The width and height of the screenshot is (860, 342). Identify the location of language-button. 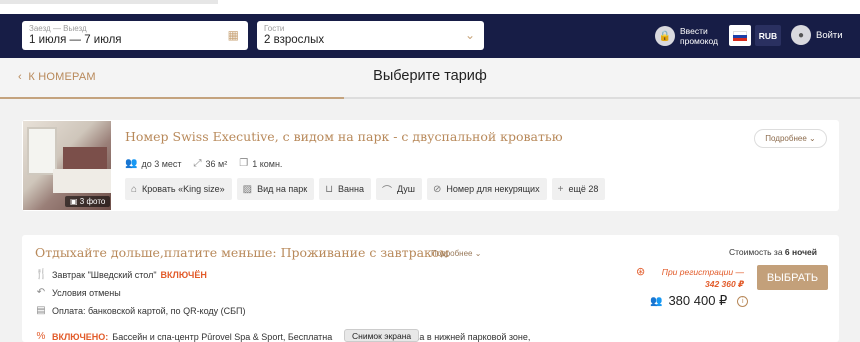
(740, 35).